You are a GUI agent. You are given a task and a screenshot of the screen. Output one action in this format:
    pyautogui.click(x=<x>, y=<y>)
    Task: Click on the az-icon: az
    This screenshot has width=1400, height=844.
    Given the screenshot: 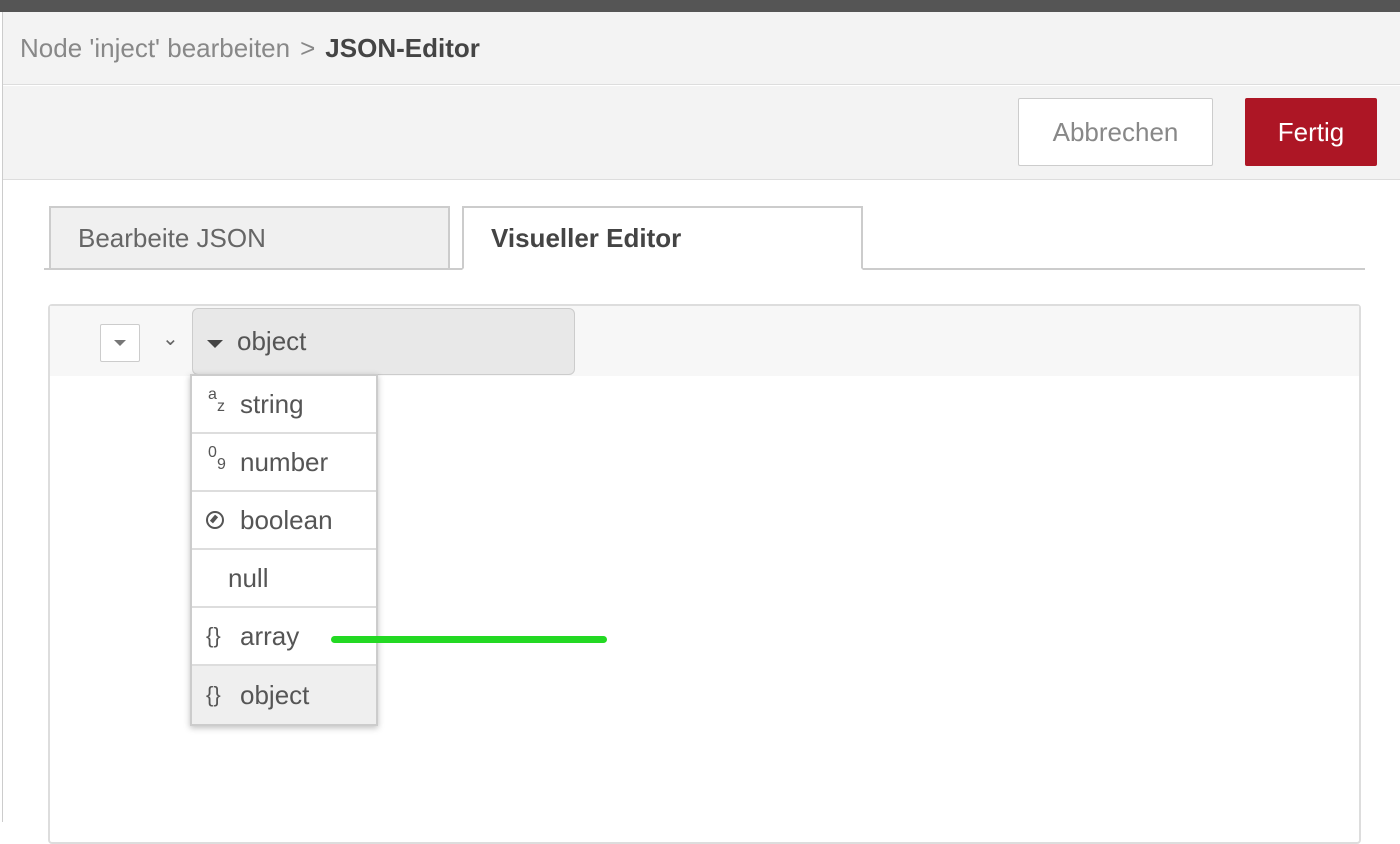 What is the action you would take?
    pyautogui.click(x=216, y=400)
    